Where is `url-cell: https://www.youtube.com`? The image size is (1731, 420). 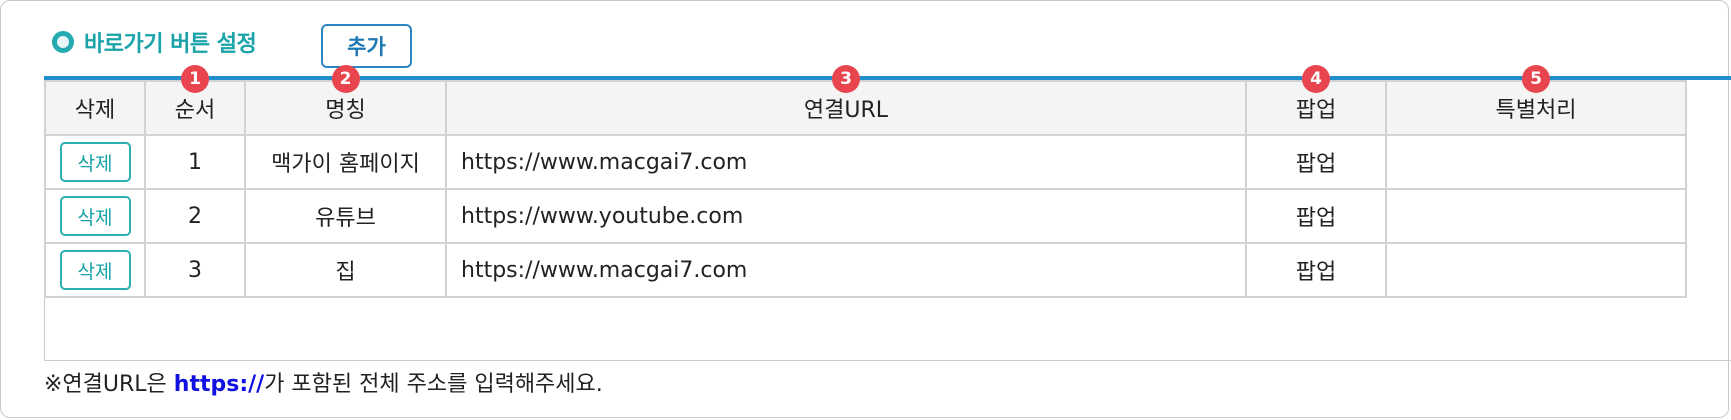 url-cell: https://www.youtube.com is located at coordinates (846, 216).